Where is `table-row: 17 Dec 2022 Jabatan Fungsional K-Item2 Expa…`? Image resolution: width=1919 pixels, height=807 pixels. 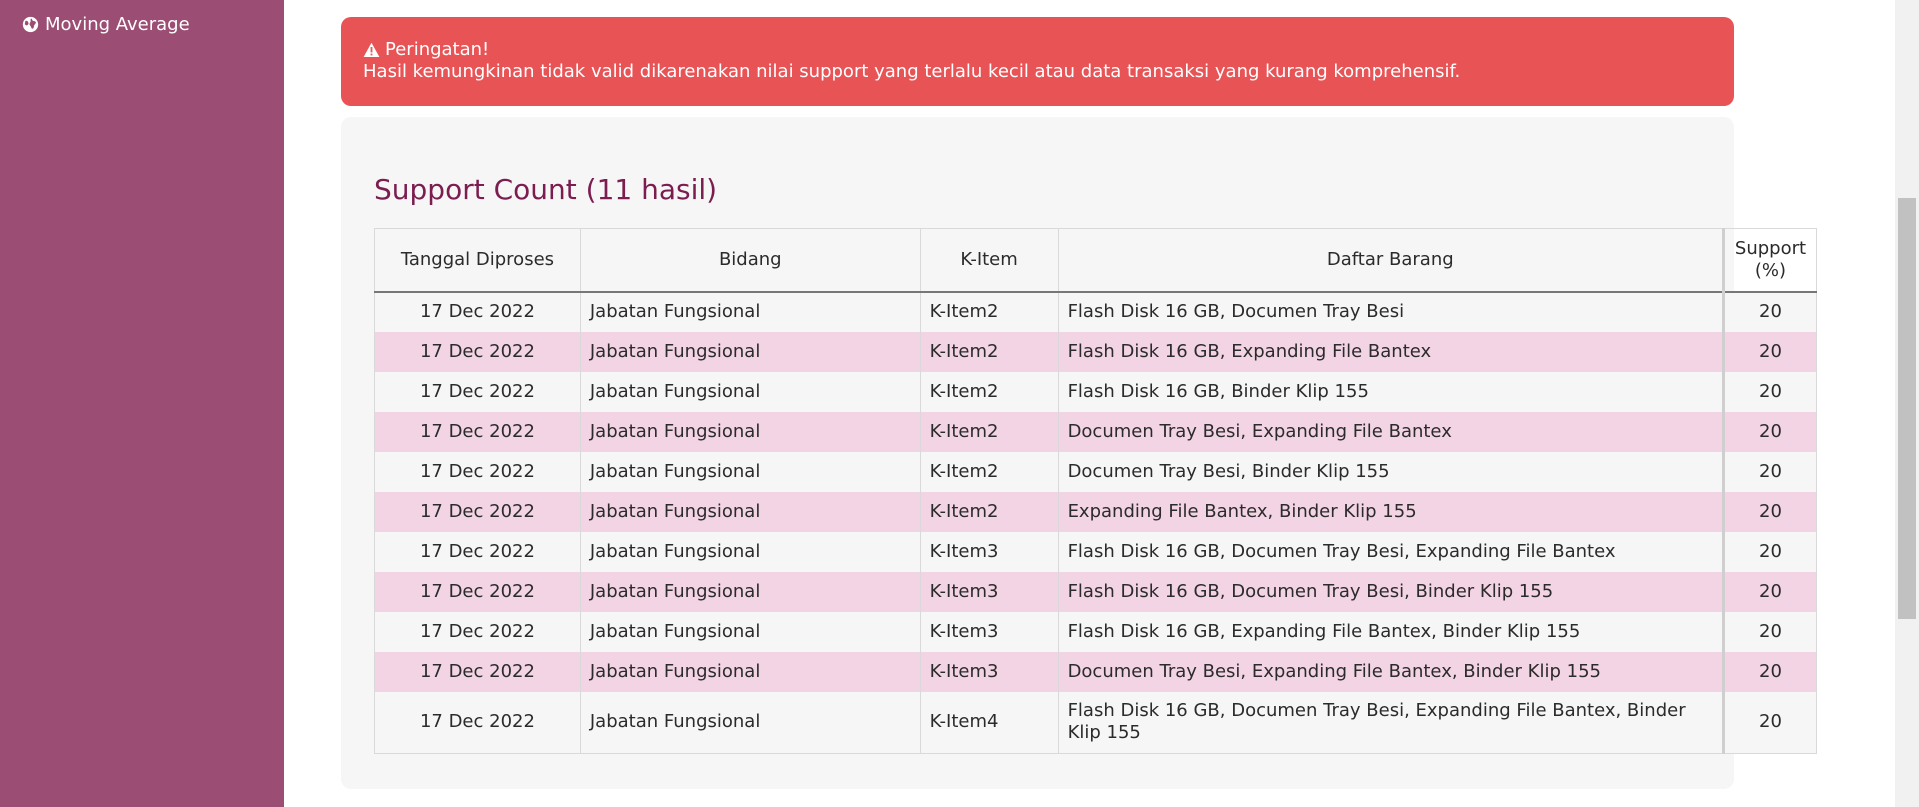 table-row: 17 Dec 2022 Jabatan Fungsional K-Item2 Expa… is located at coordinates (1096, 511).